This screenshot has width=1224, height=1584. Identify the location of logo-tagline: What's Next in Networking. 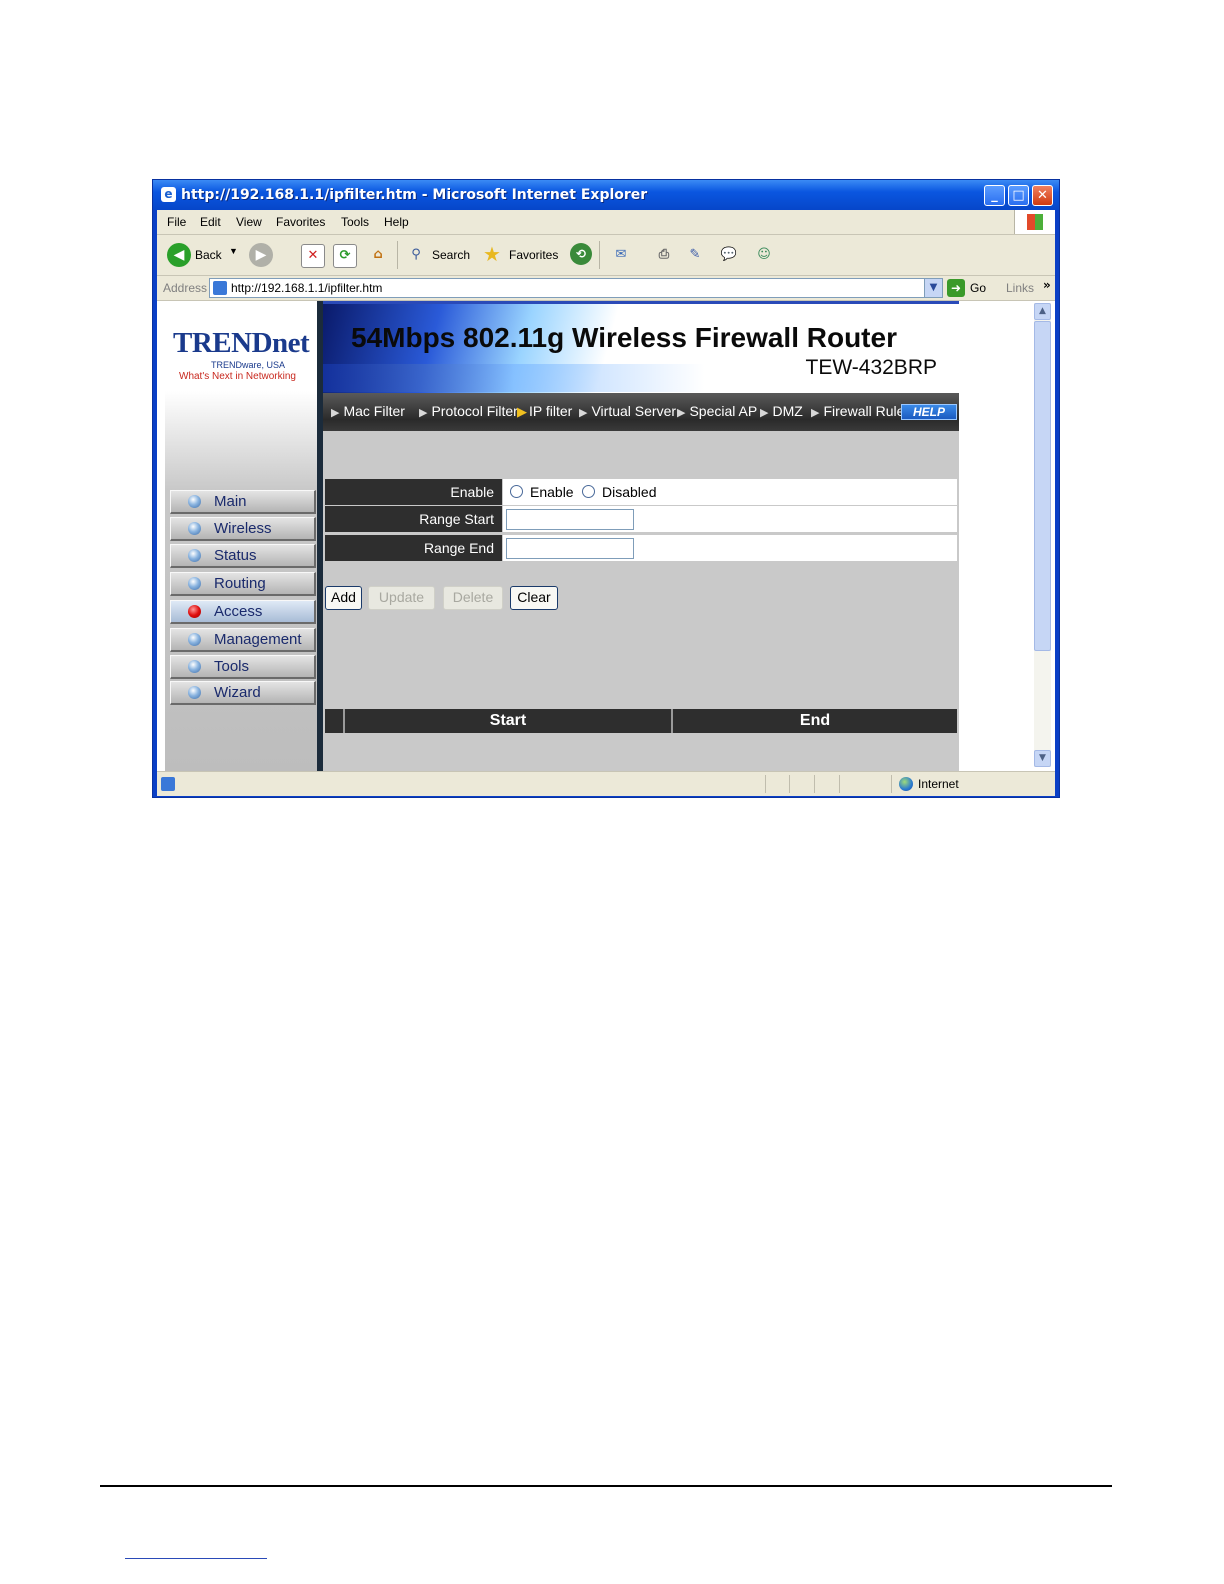
(237, 376).